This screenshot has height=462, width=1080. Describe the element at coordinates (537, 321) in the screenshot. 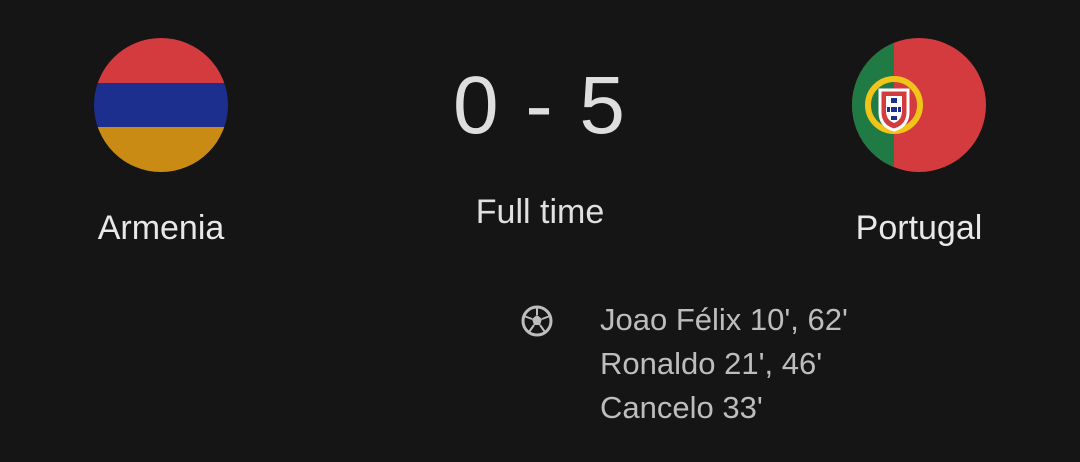

I see `soccer-ball-icon` at that location.